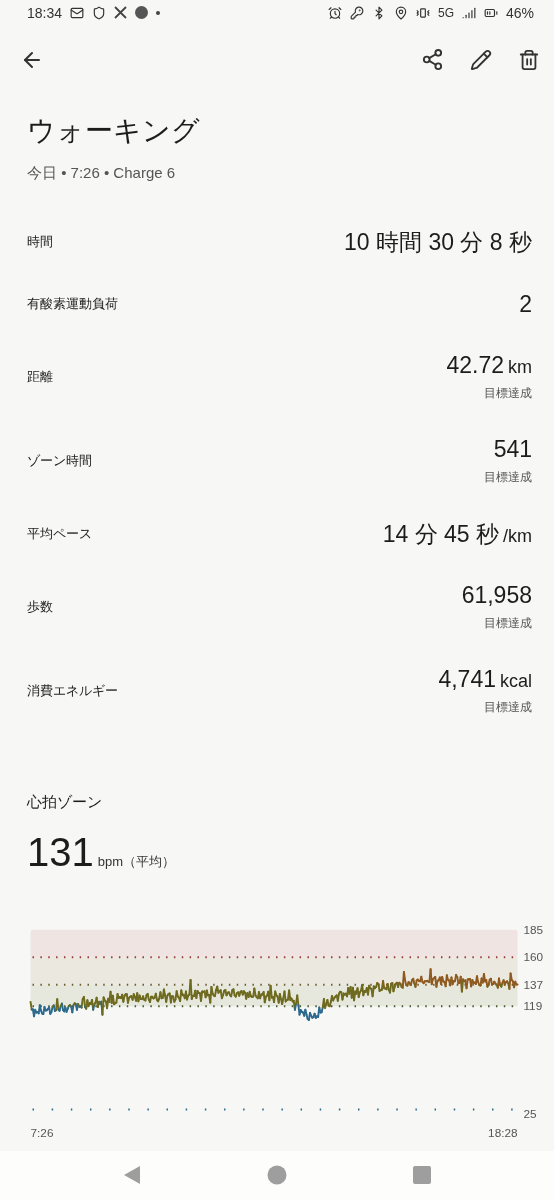 Image resolution: width=554 pixels, height=1200 pixels. What do you see at coordinates (114, 131) in the screenshot?
I see `activity-title: ウォーキング` at bounding box center [114, 131].